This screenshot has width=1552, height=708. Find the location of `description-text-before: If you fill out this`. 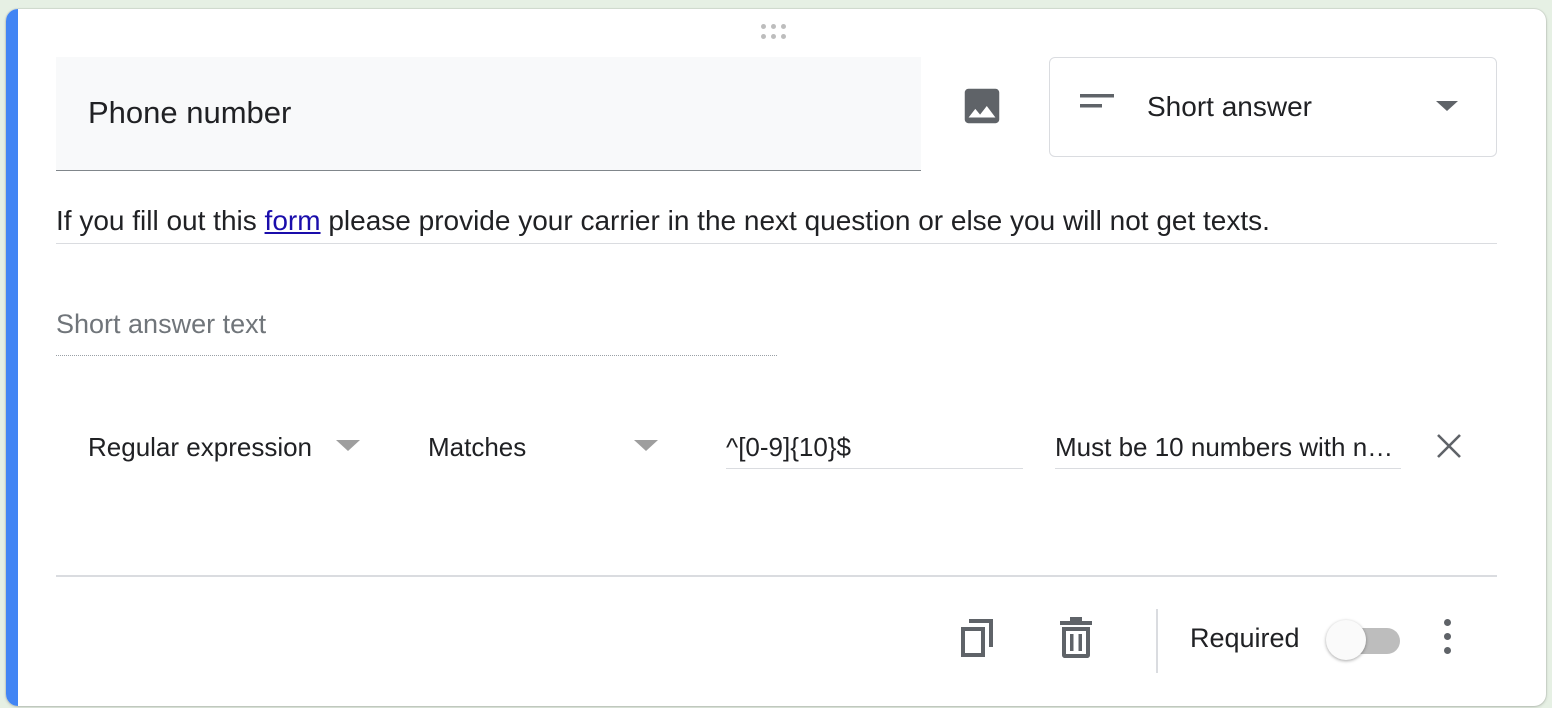

description-text-before: If you fill out this is located at coordinates (160, 220).